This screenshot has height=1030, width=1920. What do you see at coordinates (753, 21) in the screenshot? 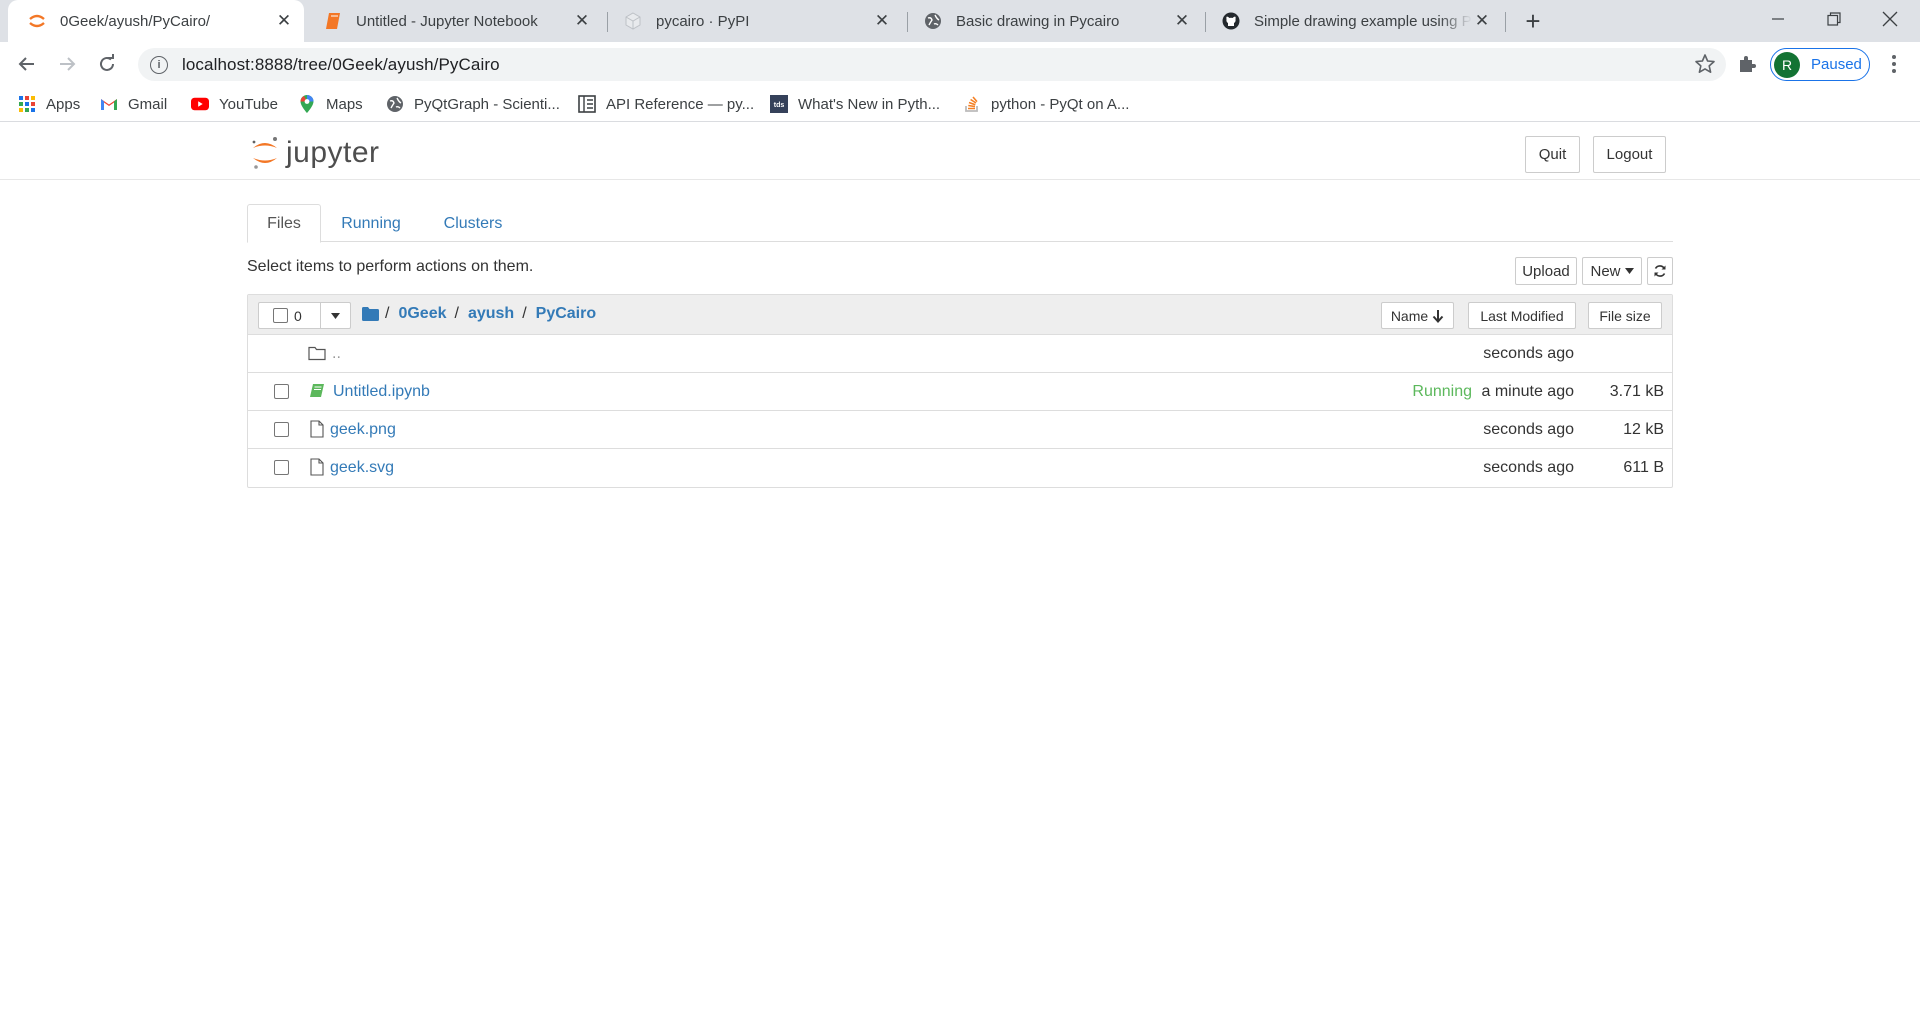
I see `browser-tab-pypi: pycairo · PyPI ✕` at bounding box center [753, 21].